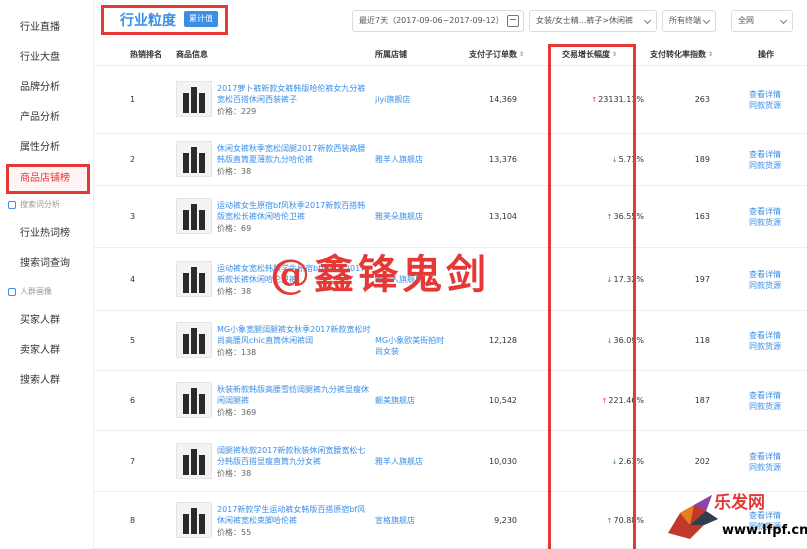 The height and width of the screenshot is (549, 807). Describe the element at coordinates (438, 21) in the screenshot. I see `date-range-picker: 最近7天（2017-09-06~2017-09-12）` at that location.